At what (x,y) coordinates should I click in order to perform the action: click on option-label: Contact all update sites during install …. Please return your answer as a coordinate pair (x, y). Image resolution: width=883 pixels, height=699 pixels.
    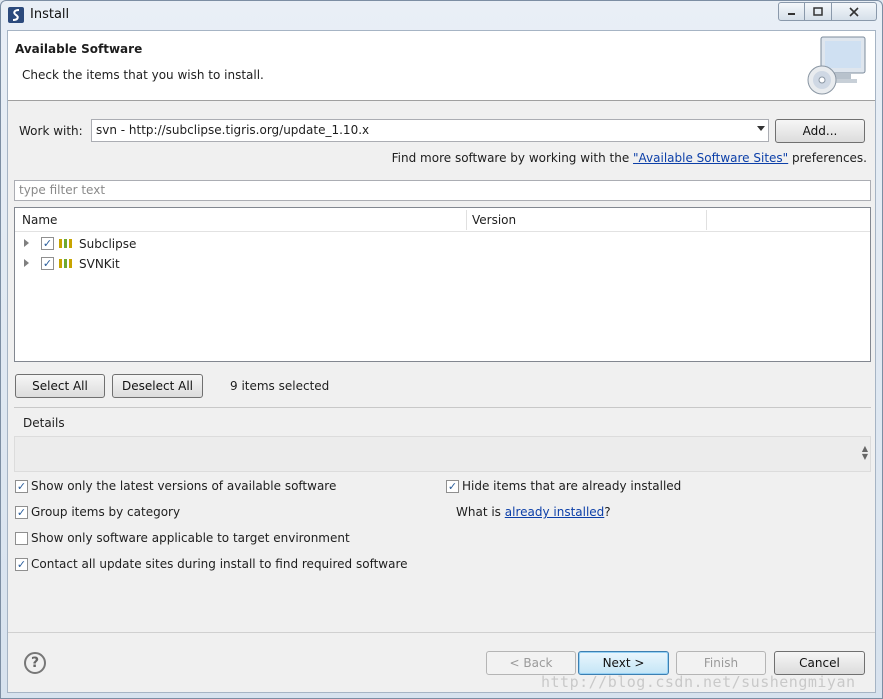
    Looking at the image, I should click on (219, 564).